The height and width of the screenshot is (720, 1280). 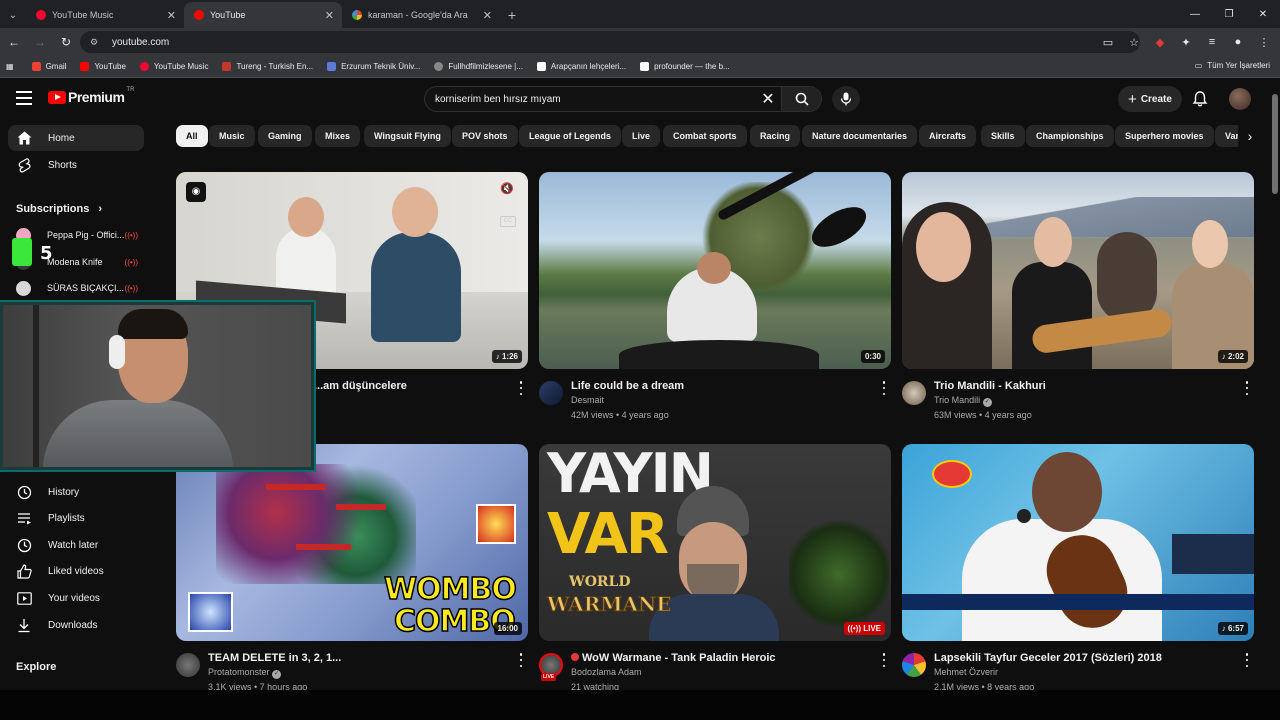 What do you see at coordinates (76, 625) in the screenshot?
I see `sidebar-item-downloads: Downloads` at bounding box center [76, 625].